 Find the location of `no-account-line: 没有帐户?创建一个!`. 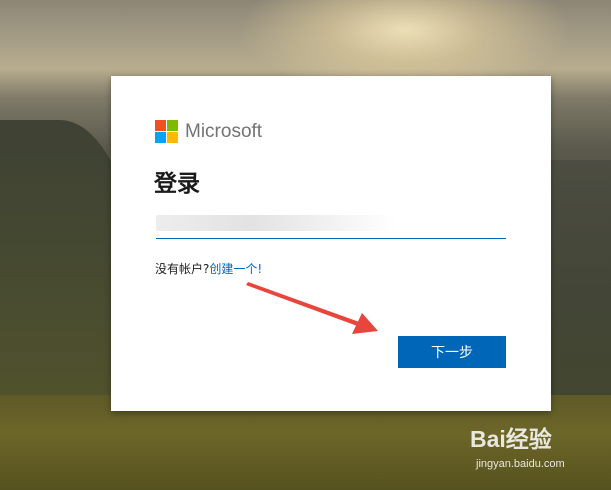

no-account-line: 没有帐户?创建一个! is located at coordinates (208, 268).